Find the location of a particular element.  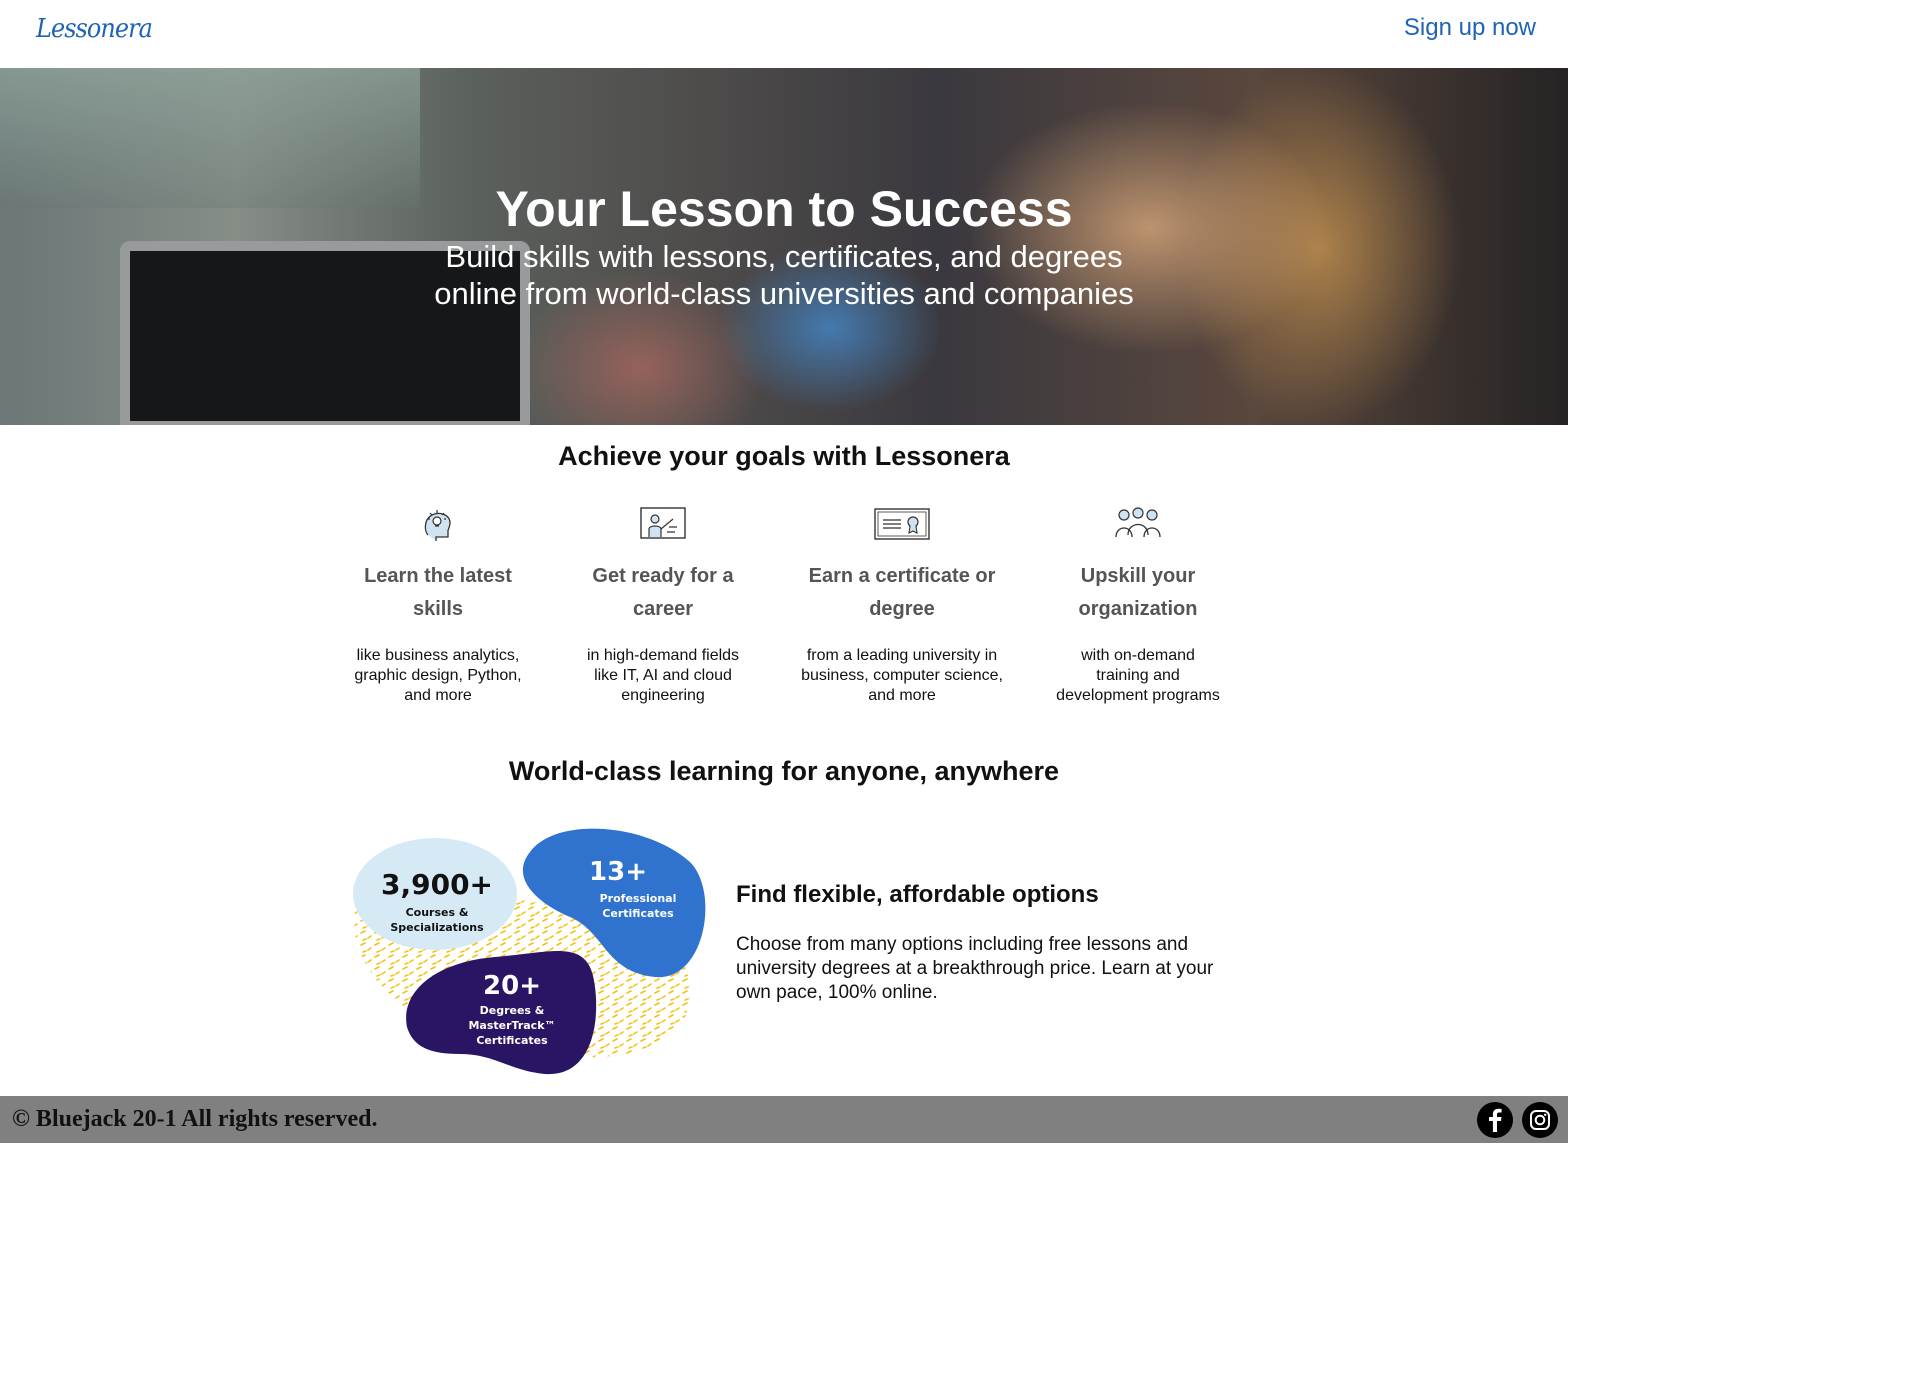

goal-heading: Get ready for a career is located at coordinates (663, 592).